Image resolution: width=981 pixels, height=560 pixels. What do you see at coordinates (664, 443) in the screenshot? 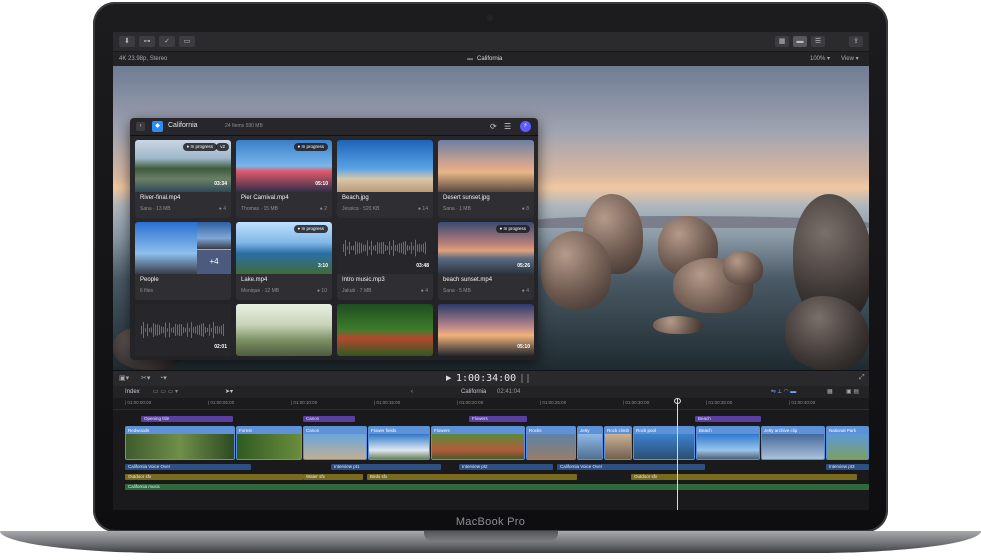
I see `video-clip: Rock pool` at bounding box center [664, 443].